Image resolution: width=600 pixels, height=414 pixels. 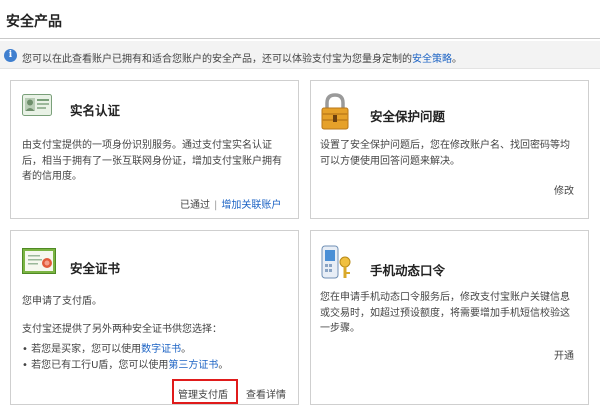 What do you see at coordinates (457, 59) in the screenshot?
I see `info-suffix: 。` at bounding box center [457, 59].